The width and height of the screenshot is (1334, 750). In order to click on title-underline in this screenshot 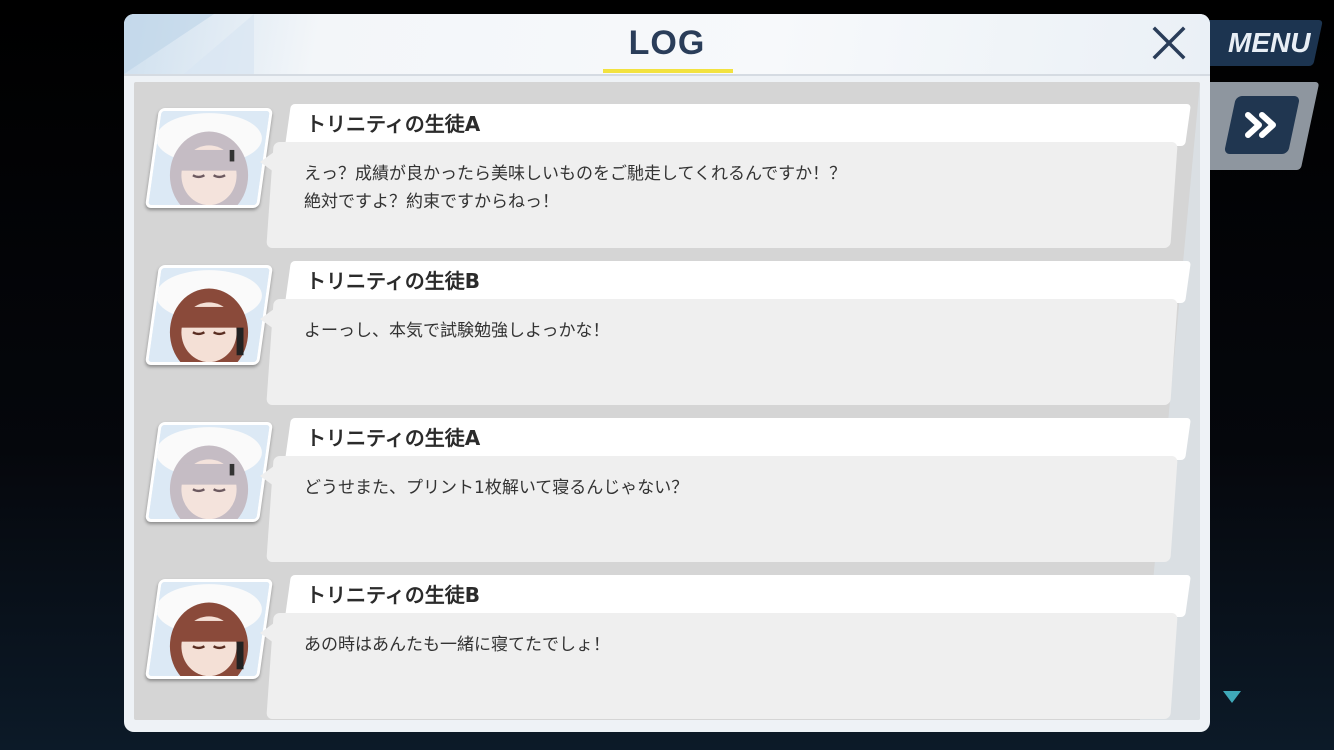, I will do `click(668, 71)`.